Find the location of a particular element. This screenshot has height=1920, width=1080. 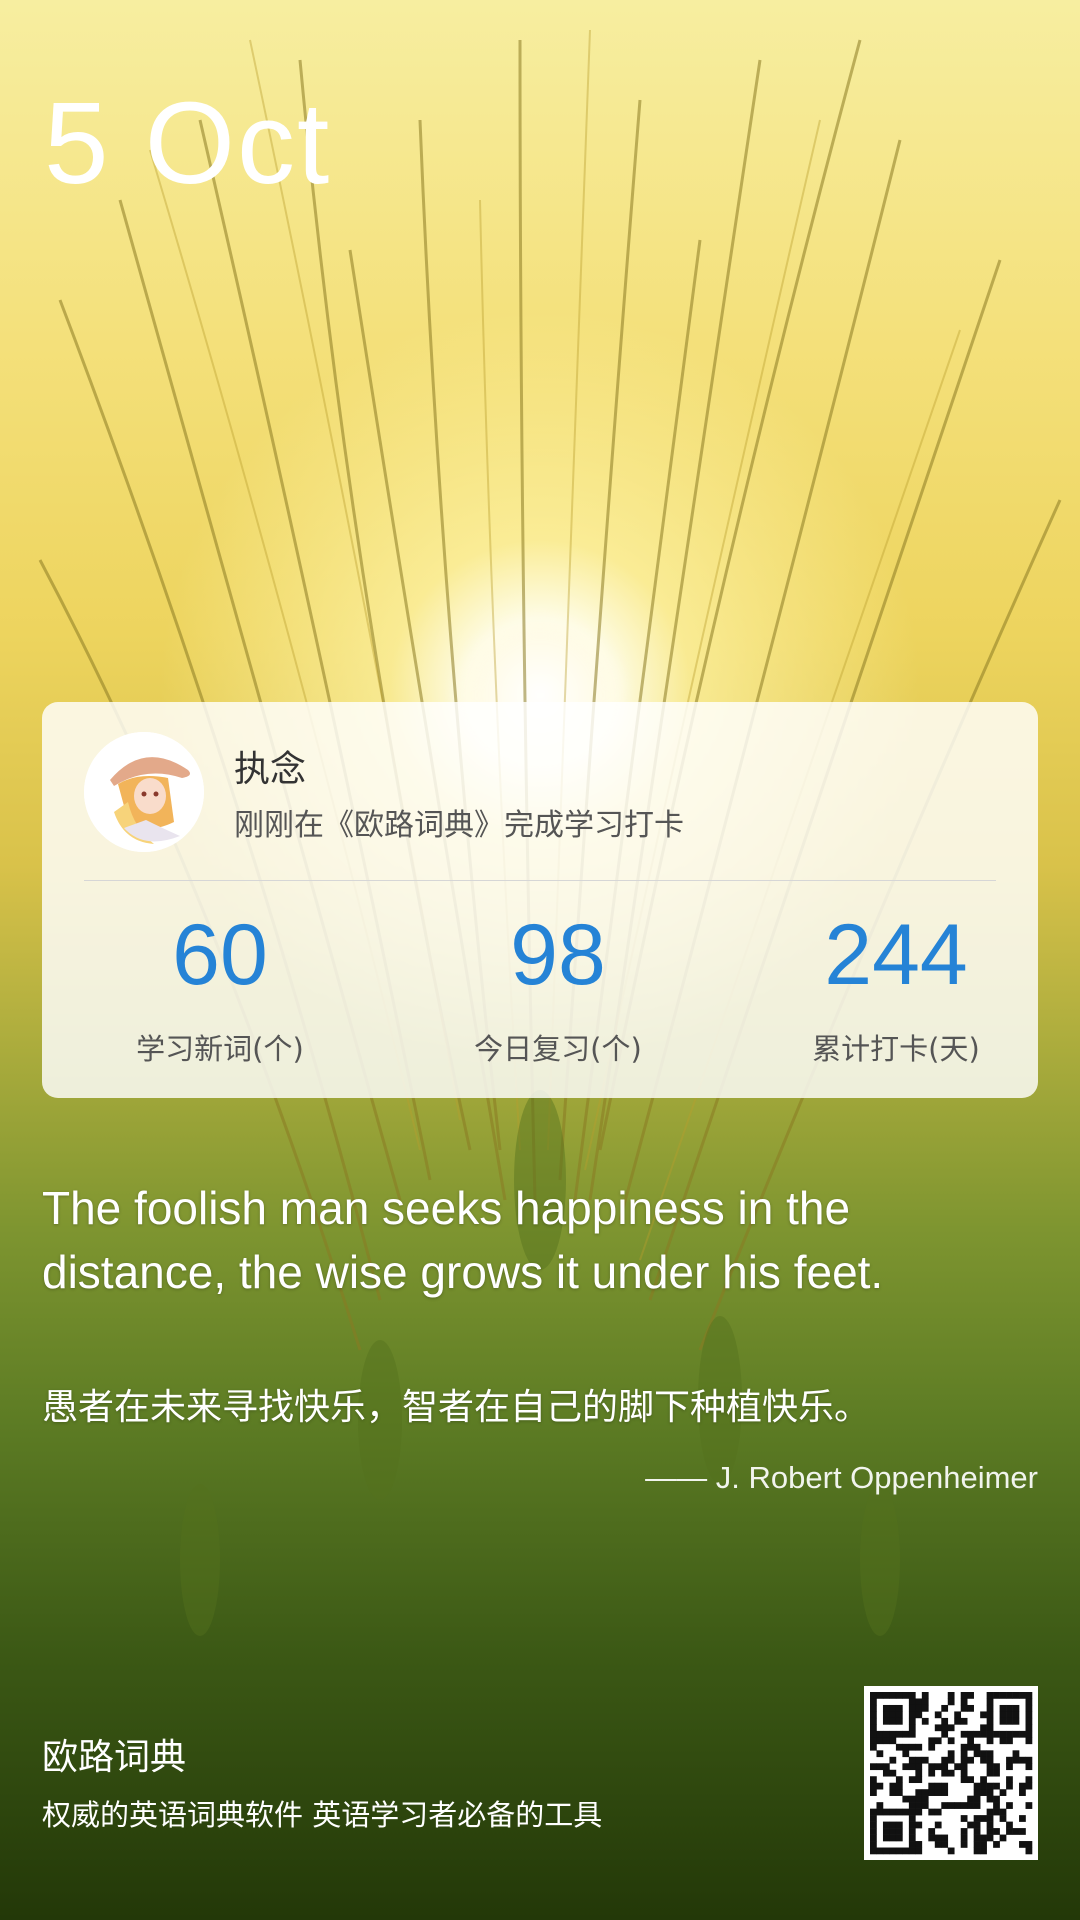

stat-value: 60 is located at coordinates (220, 955).